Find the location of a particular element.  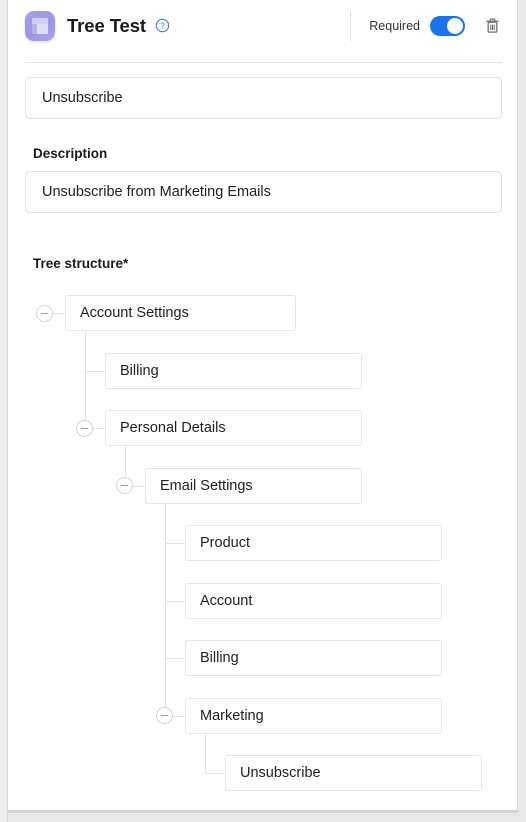

tree-node: Unsubscribe is located at coordinates (353, 773).